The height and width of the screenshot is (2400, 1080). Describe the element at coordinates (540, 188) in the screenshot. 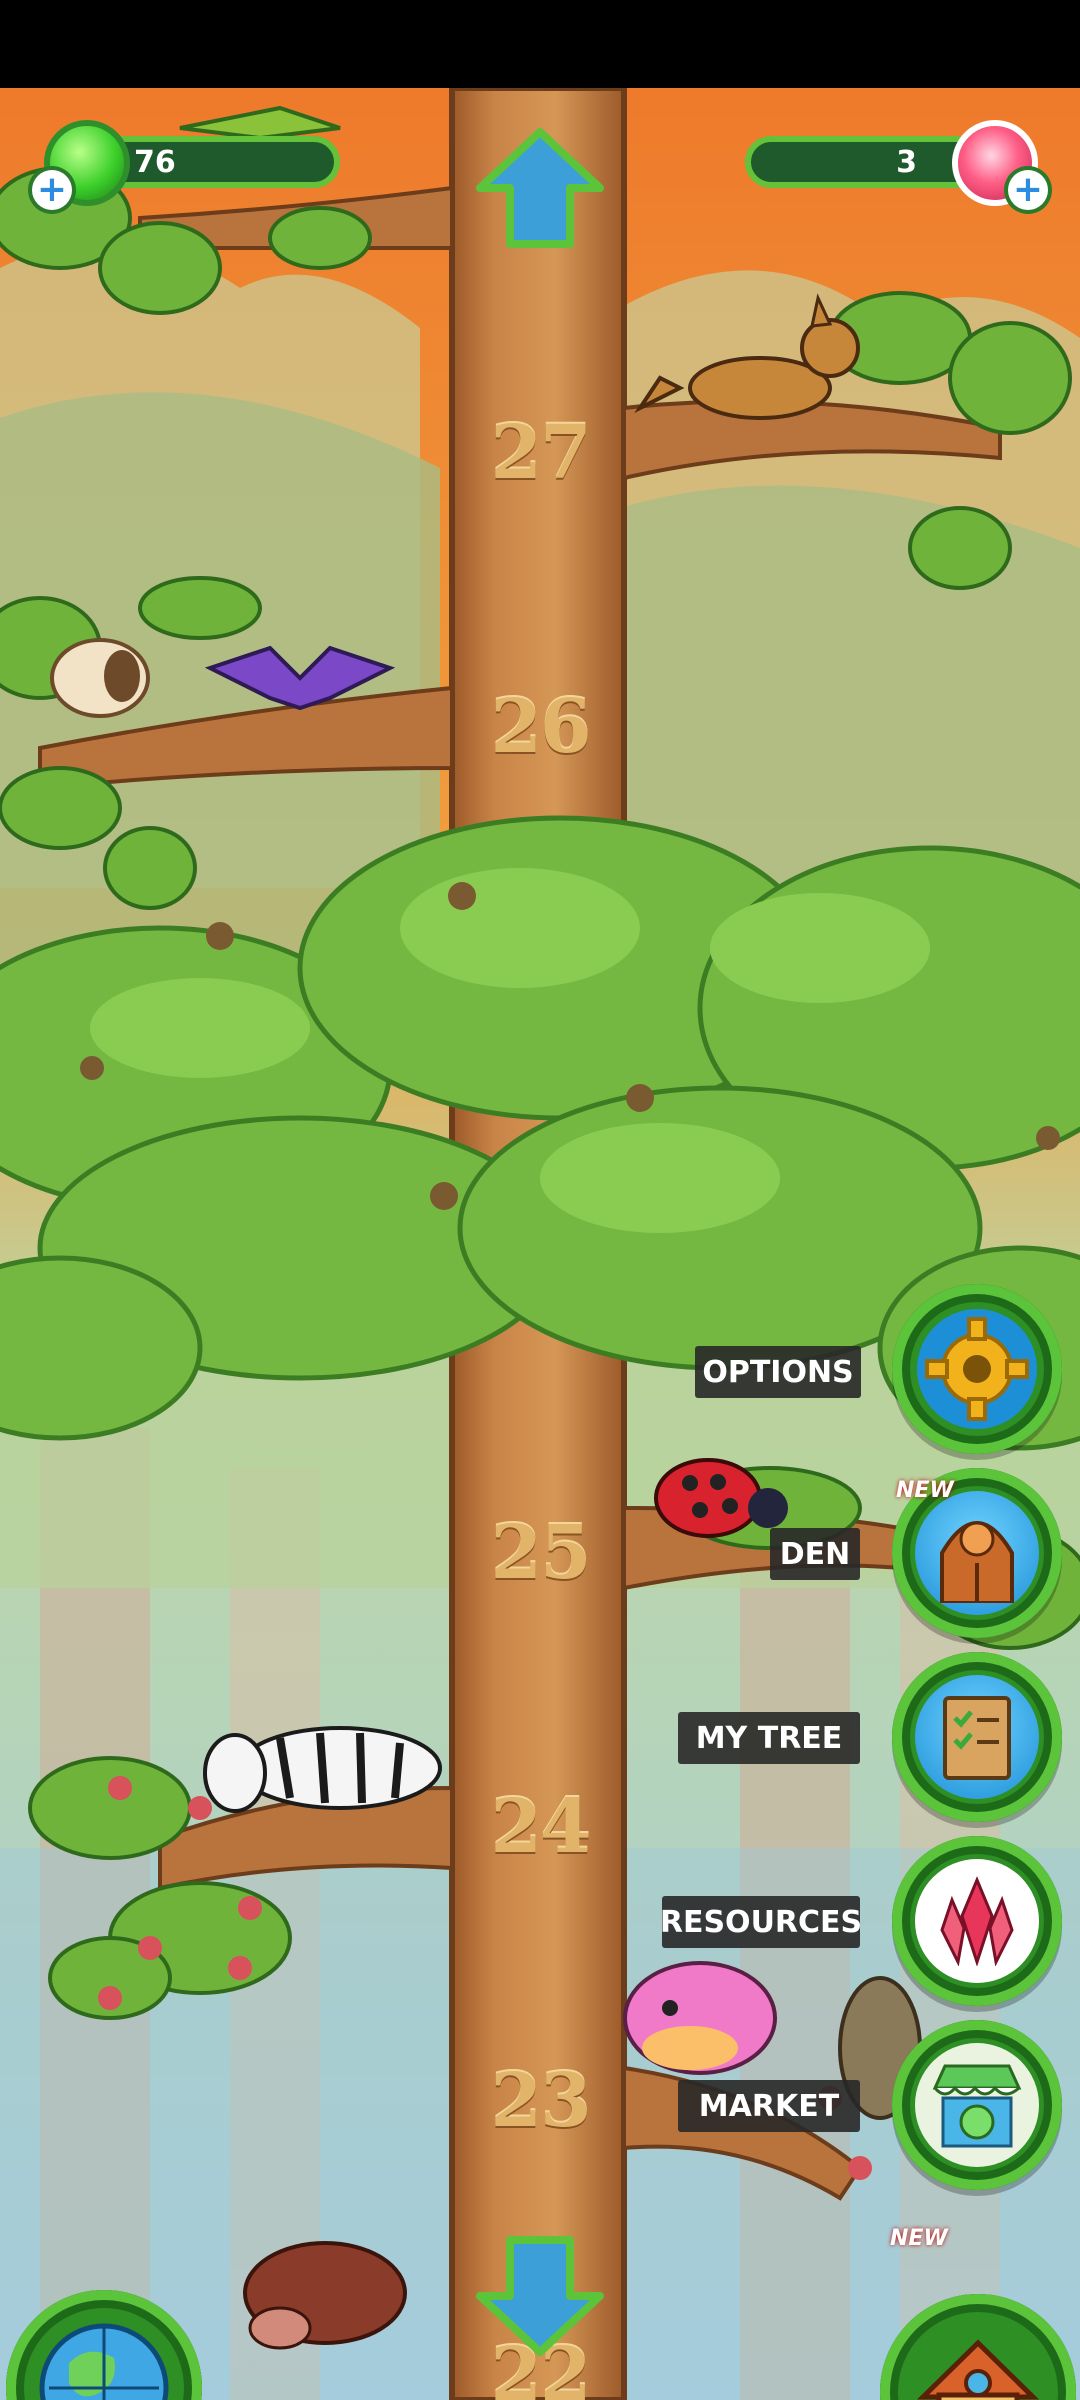

I see `scroll-up-arrow-icon` at that location.